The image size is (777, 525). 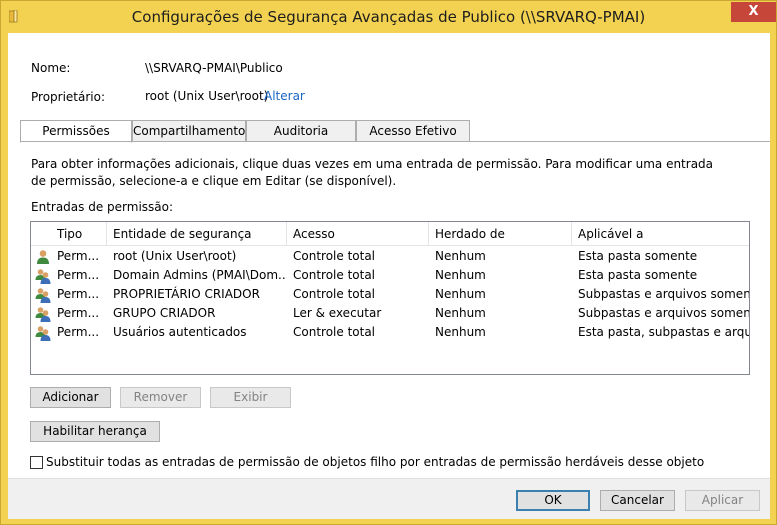 I want to click on tab-compartilhamento: Compartilhamento, so click(x=189, y=131).